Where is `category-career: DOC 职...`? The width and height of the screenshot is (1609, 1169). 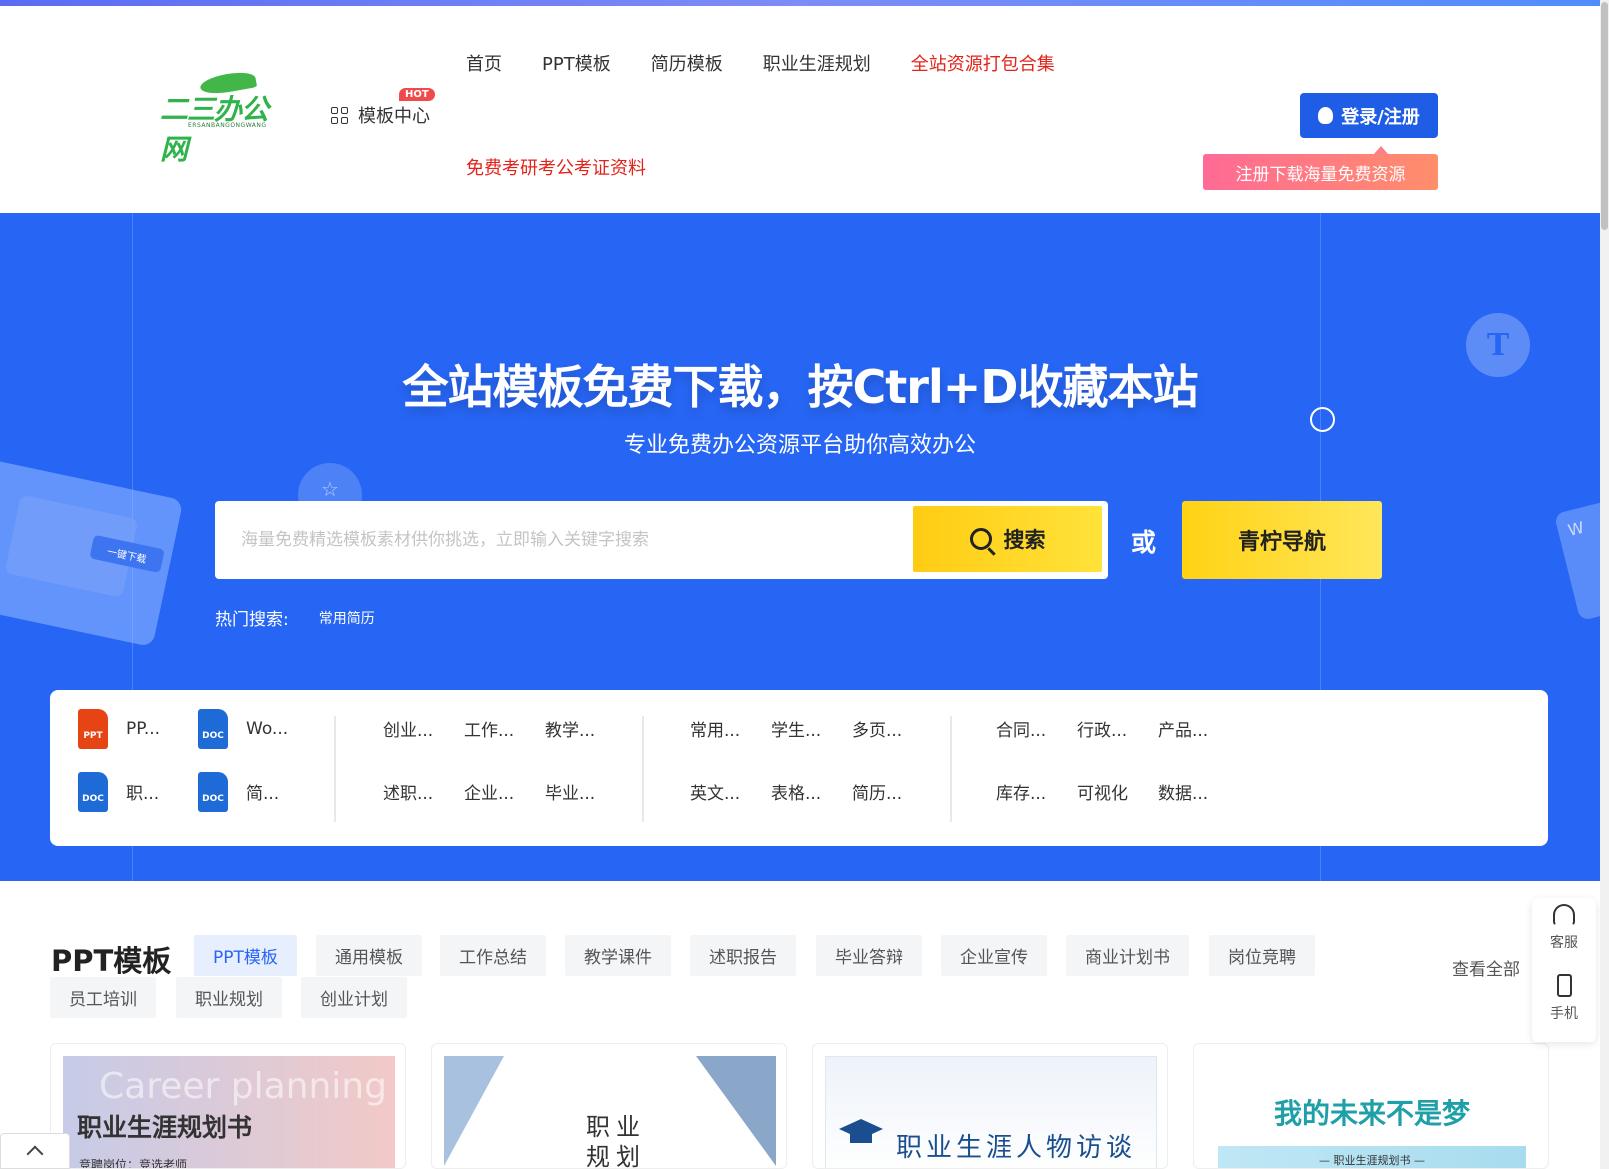 category-career: DOC 职... is located at coordinates (138, 791).